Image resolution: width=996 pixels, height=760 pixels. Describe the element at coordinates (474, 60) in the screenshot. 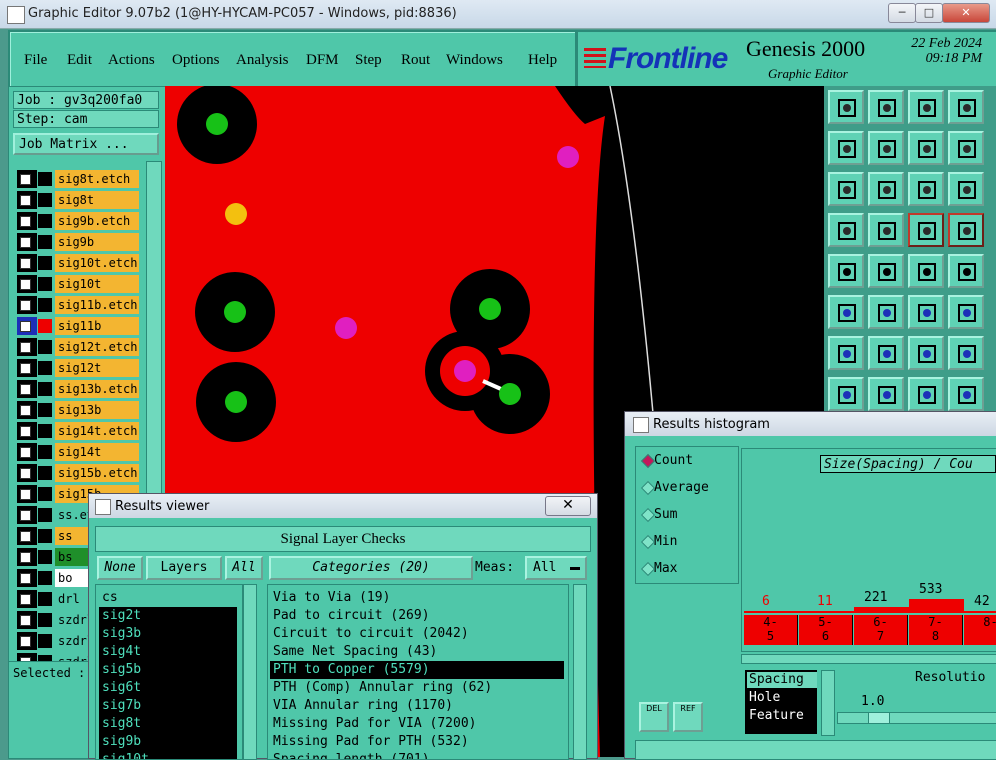

I see `menu-windows: Windows` at that location.